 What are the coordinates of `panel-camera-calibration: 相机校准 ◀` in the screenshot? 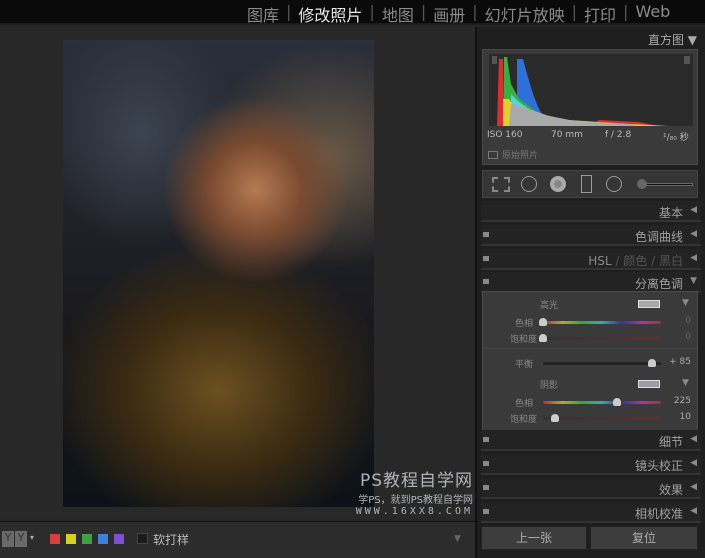 It's located at (591, 512).